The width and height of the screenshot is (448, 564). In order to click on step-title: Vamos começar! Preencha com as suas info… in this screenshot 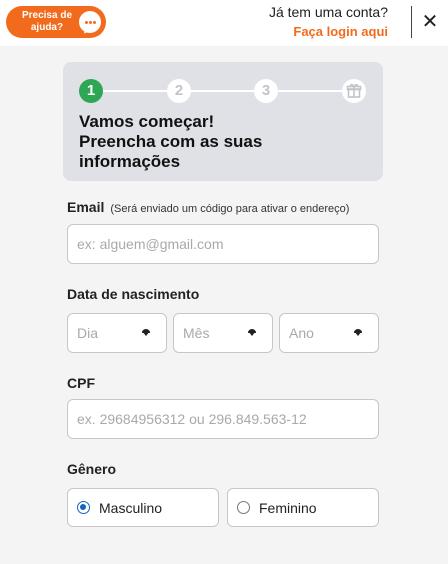, I will do `click(171, 141)`.